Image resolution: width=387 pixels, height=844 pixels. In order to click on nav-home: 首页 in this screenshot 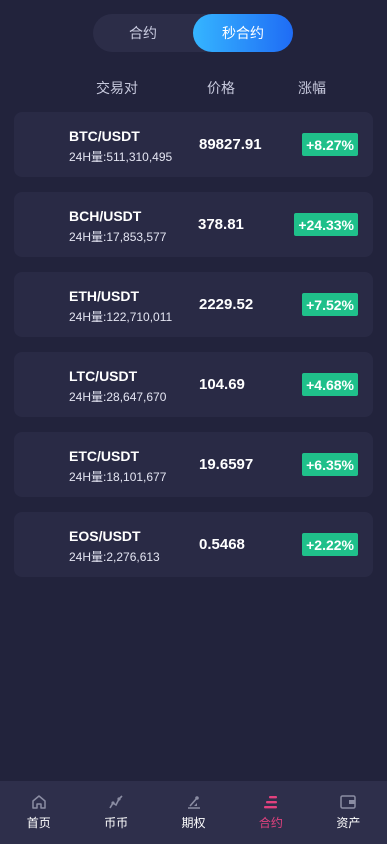, I will do `click(38, 812)`.